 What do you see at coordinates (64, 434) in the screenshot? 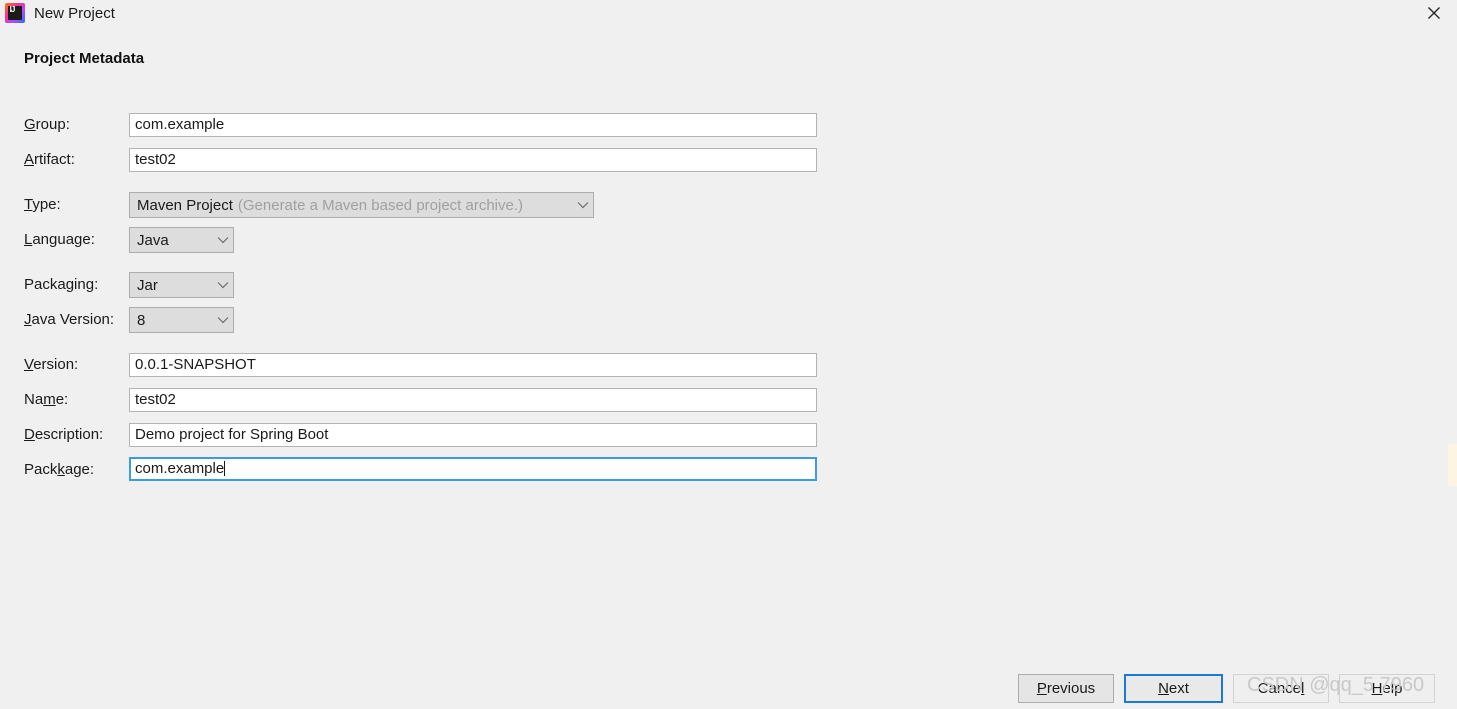
I see `label-description: Description:` at bounding box center [64, 434].